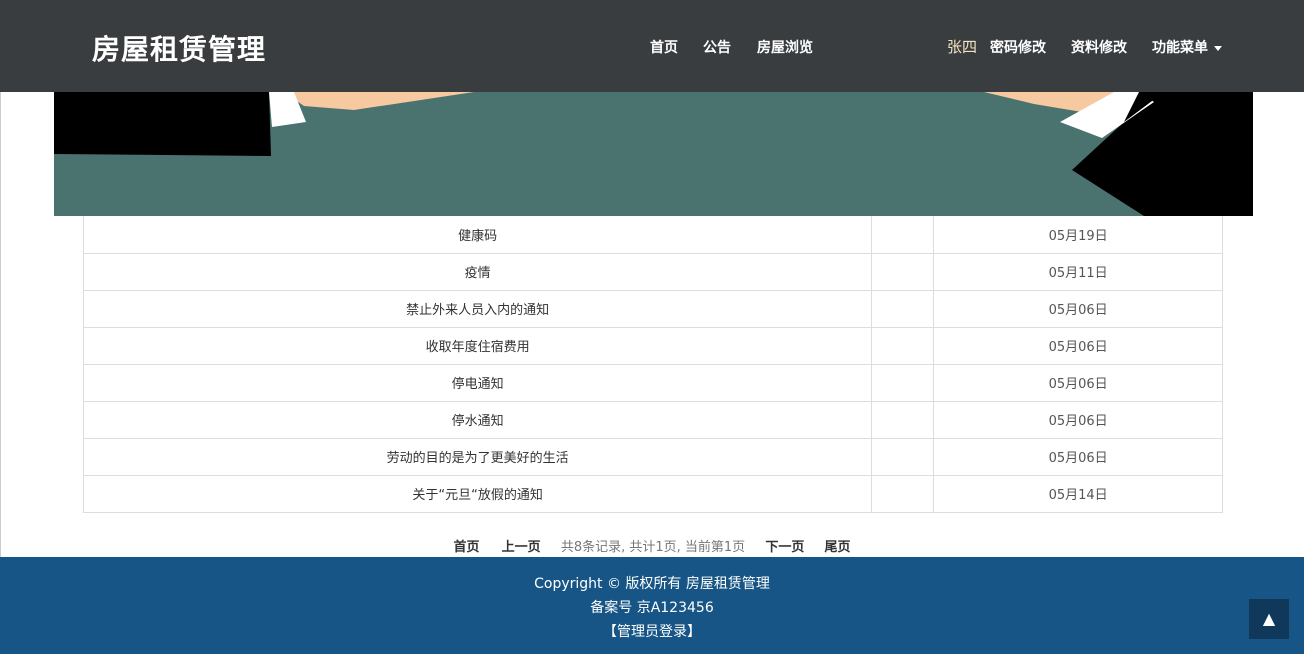  Describe the element at coordinates (477, 456) in the screenshot. I see `announcement-title: 劳动的目的是为了更美好的生活` at that location.